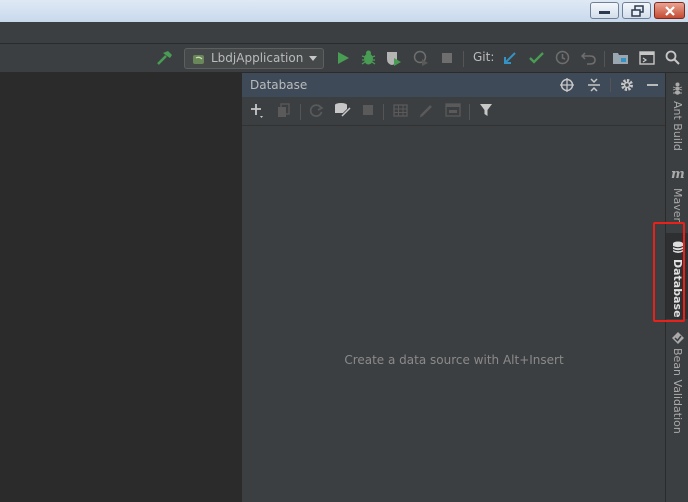  Describe the element at coordinates (678, 174) in the screenshot. I see `maven-m-icon: m` at that location.